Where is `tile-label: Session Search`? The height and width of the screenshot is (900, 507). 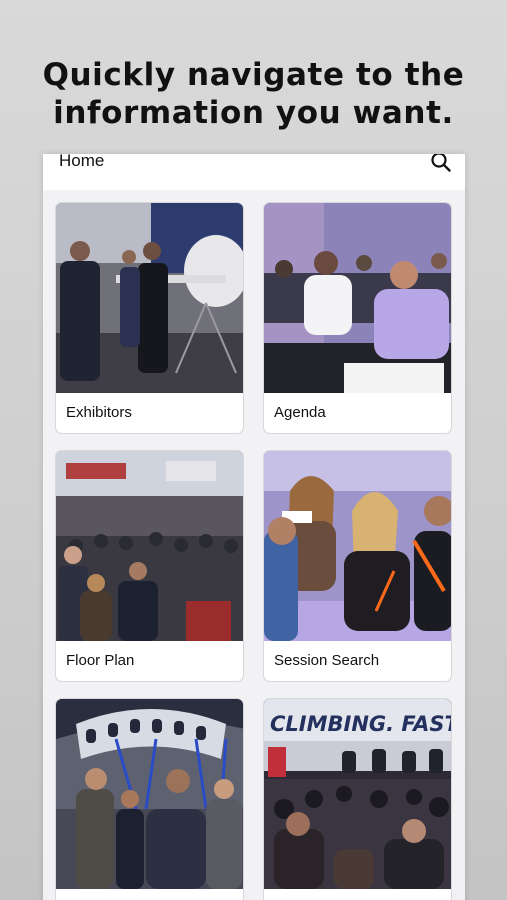 tile-label: Session Search is located at coordinates (327, 660).